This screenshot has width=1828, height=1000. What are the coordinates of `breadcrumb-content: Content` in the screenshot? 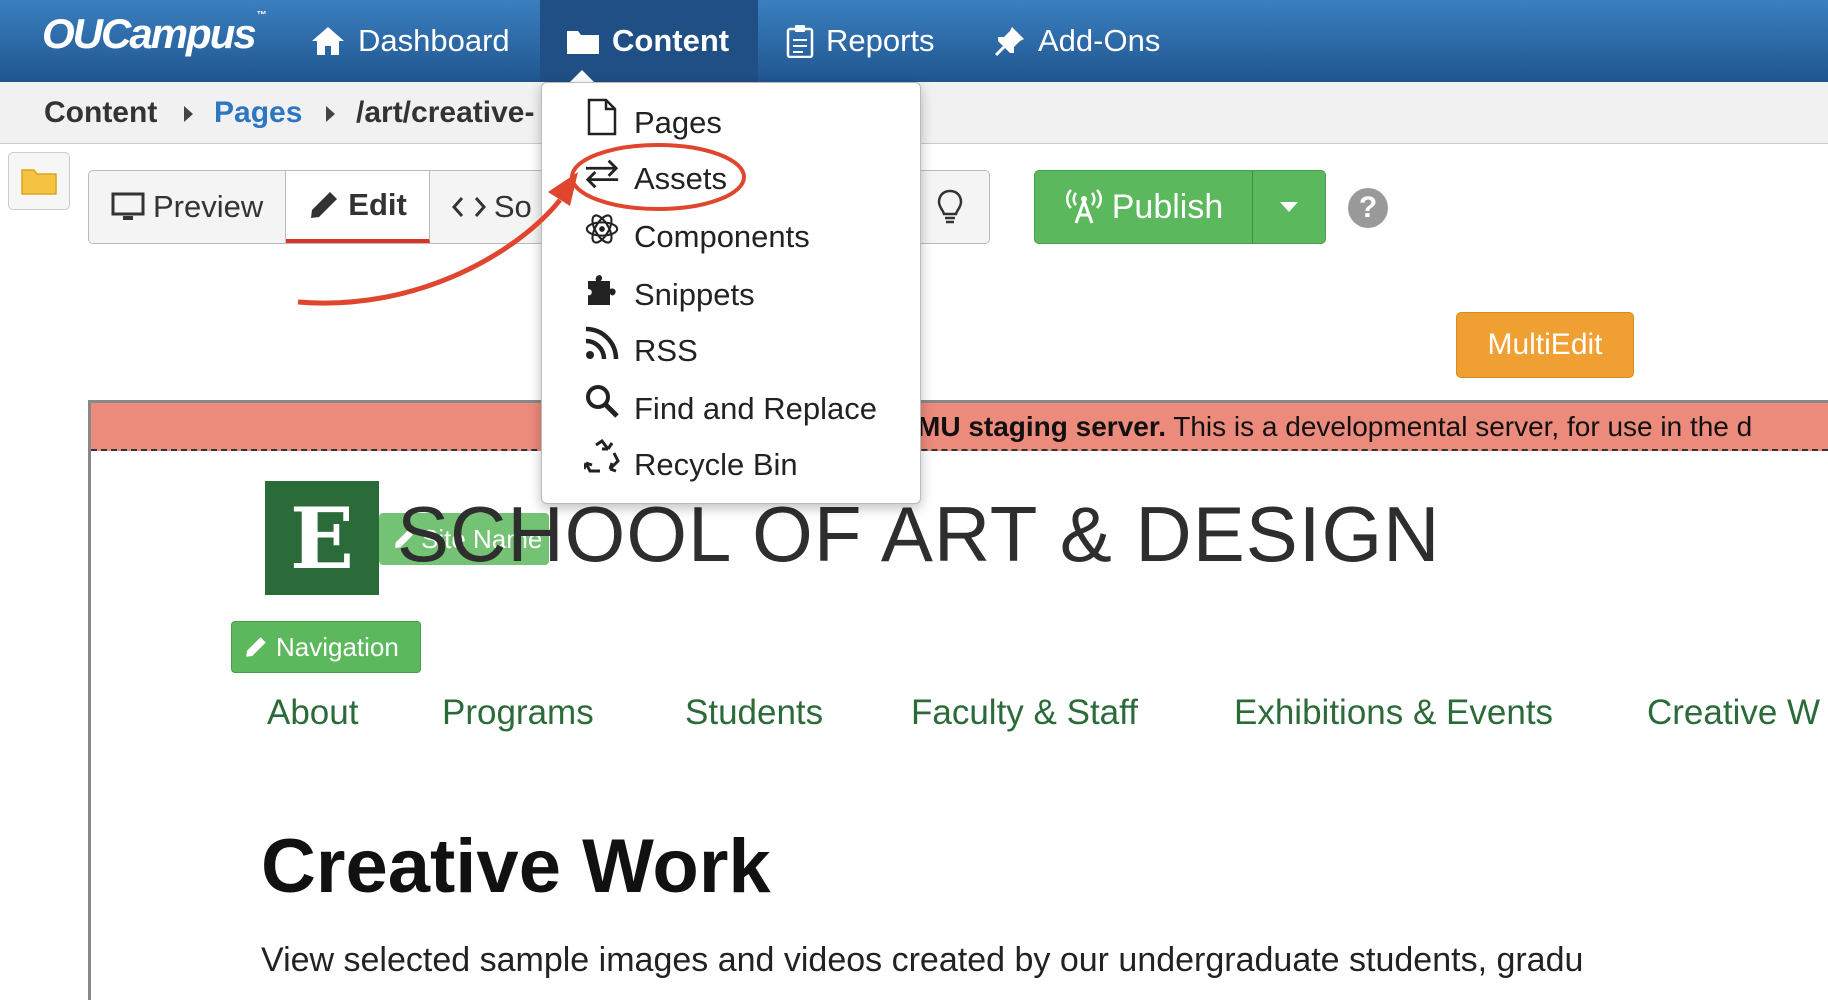 It's located at (100, 113).